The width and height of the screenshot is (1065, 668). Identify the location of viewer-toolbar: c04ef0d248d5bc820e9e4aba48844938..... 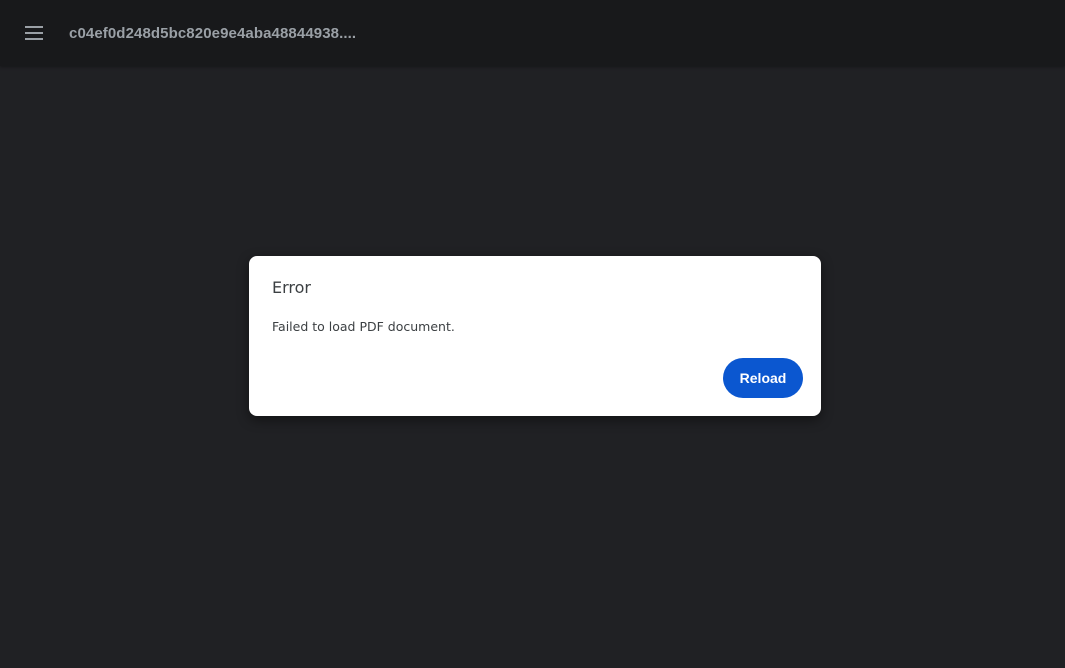
(532, 33).